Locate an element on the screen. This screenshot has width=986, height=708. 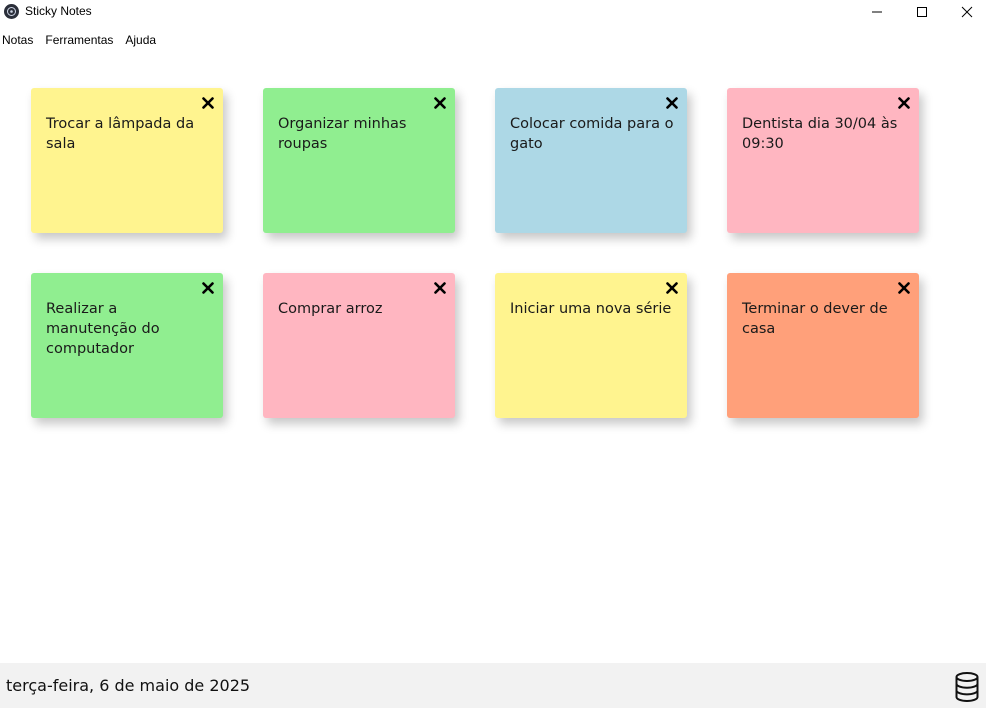
menu-item-ajuda: Ajuda is located at coordinates (142, 40).